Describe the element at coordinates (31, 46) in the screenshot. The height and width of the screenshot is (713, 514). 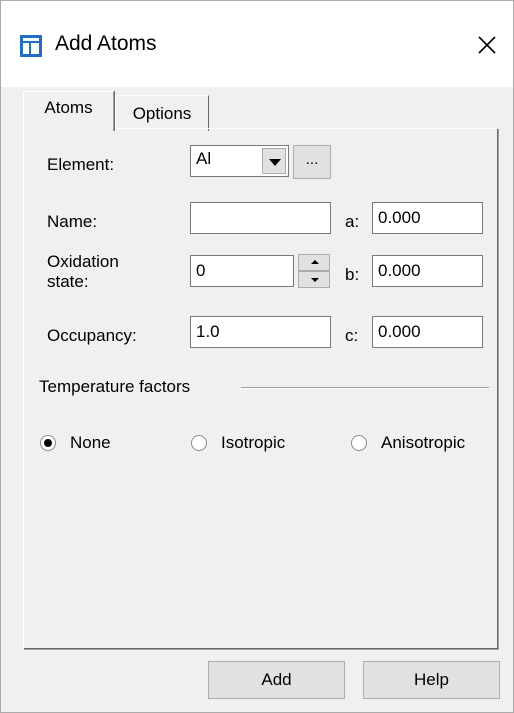
I see `app-window-icon` at that location.